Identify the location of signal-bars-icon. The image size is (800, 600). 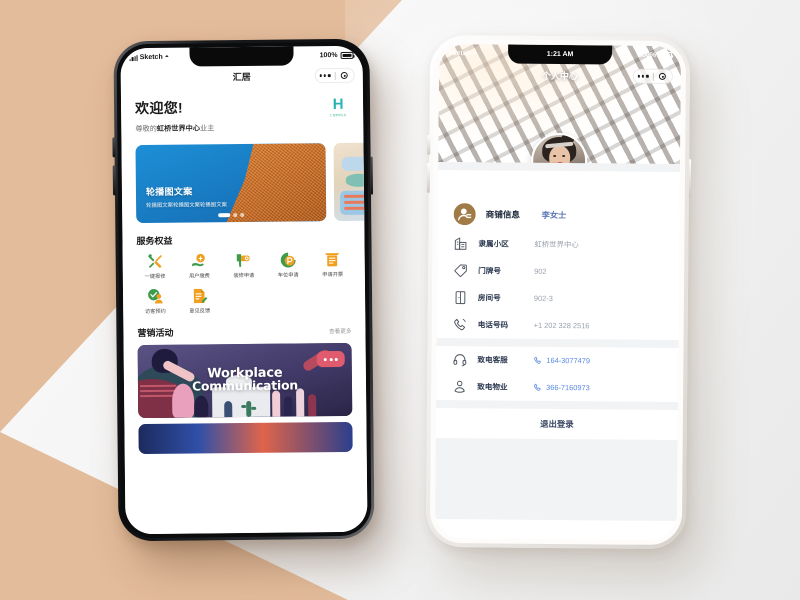
(133, 57).